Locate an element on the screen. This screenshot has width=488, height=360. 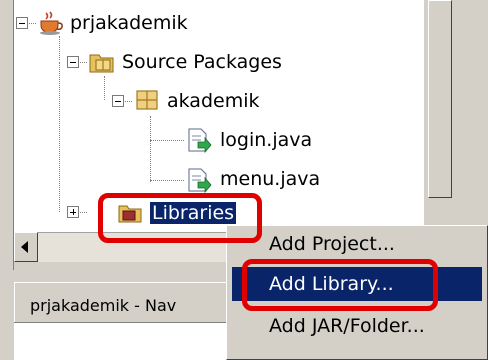
tree-item-file: login.java is located at coordinates (266, 140).